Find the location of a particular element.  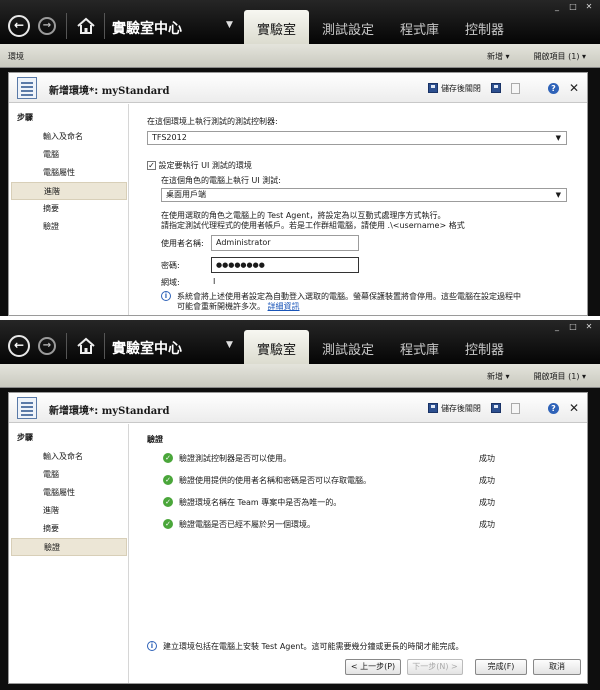

controller-select: TFS2012 ▼ is located at coordinates (357, 138).